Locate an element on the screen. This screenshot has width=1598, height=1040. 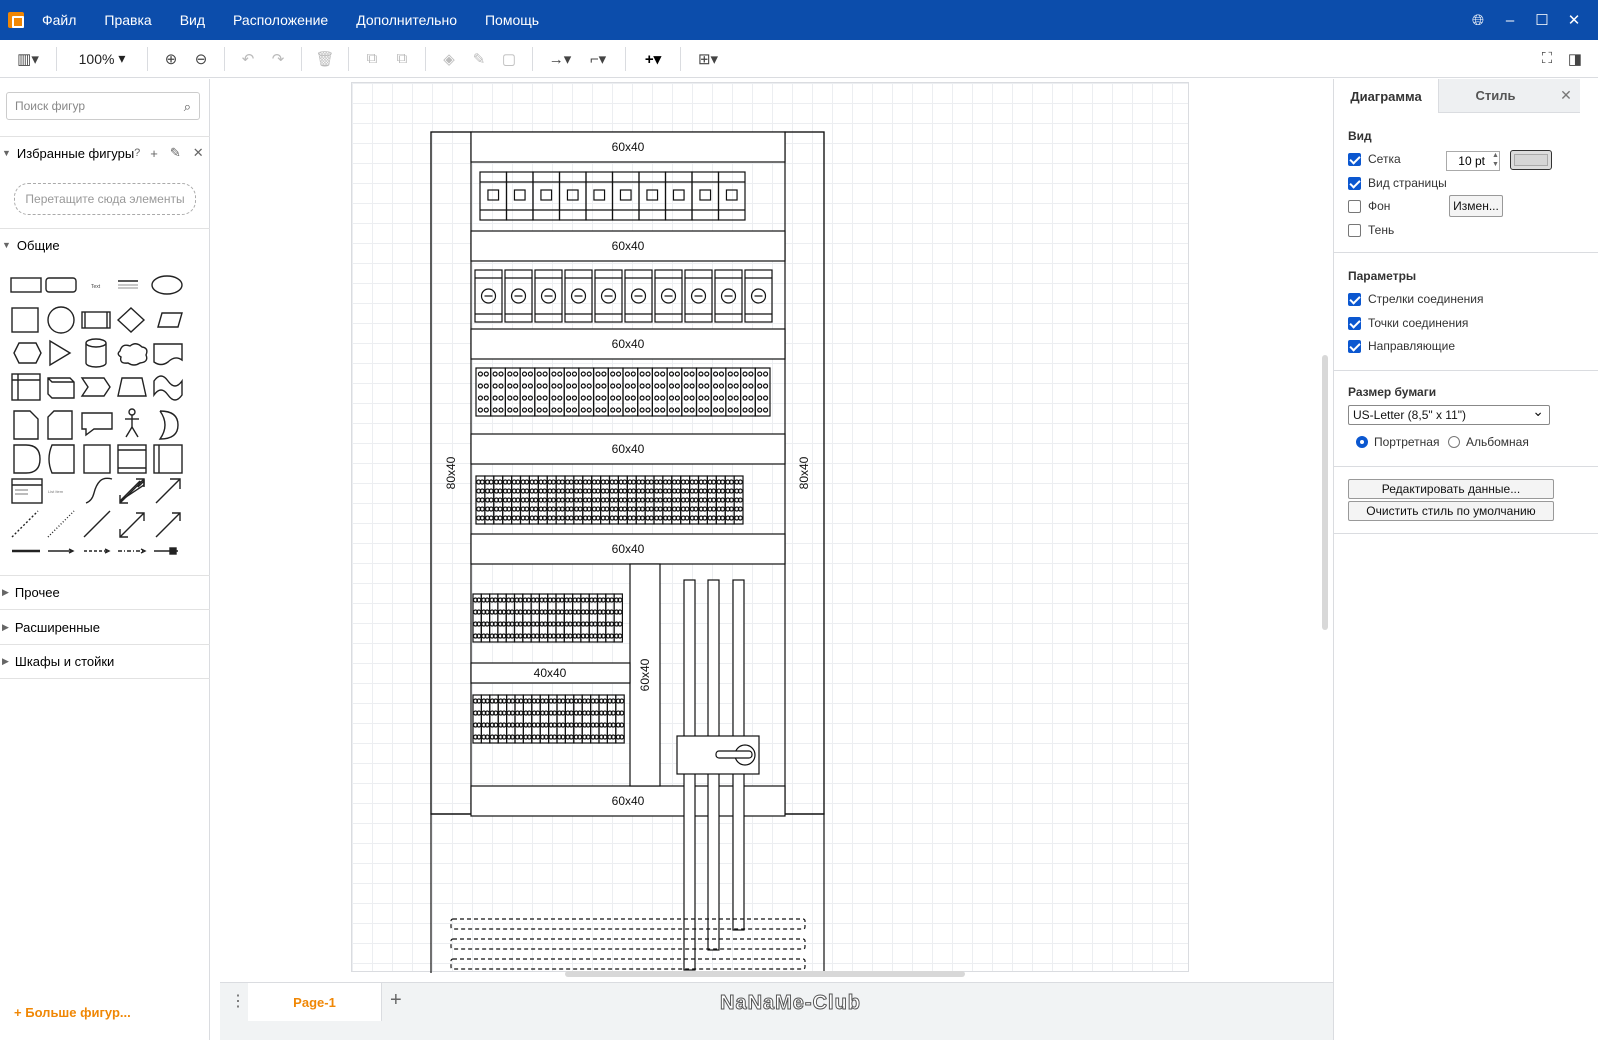
landscape-radio: Альбомная is located at coordinates (1488, 442).